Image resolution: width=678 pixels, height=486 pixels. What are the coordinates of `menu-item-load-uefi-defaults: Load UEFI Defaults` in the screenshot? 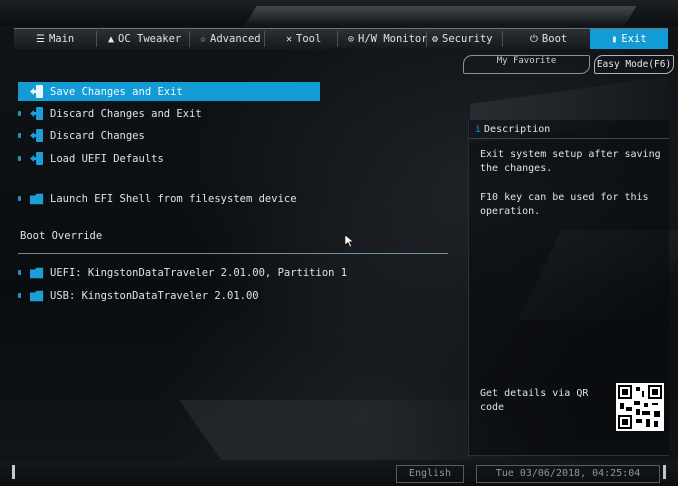 It's located at (91, 158).